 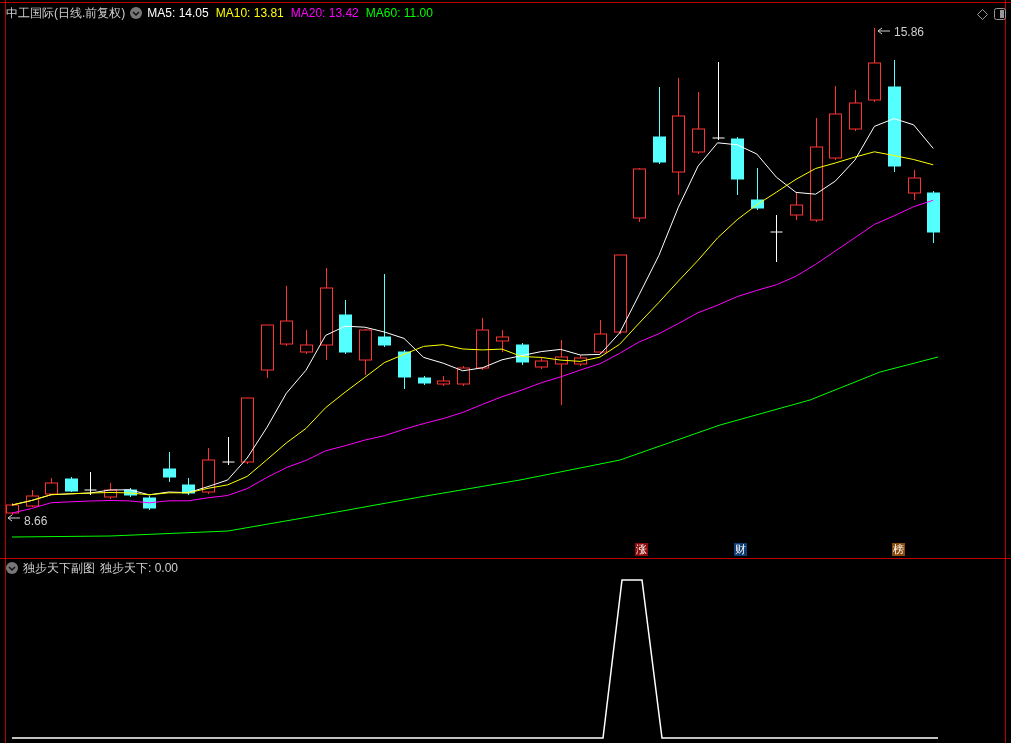 I want to click on diamond-icon, so click(x=982, y=14).